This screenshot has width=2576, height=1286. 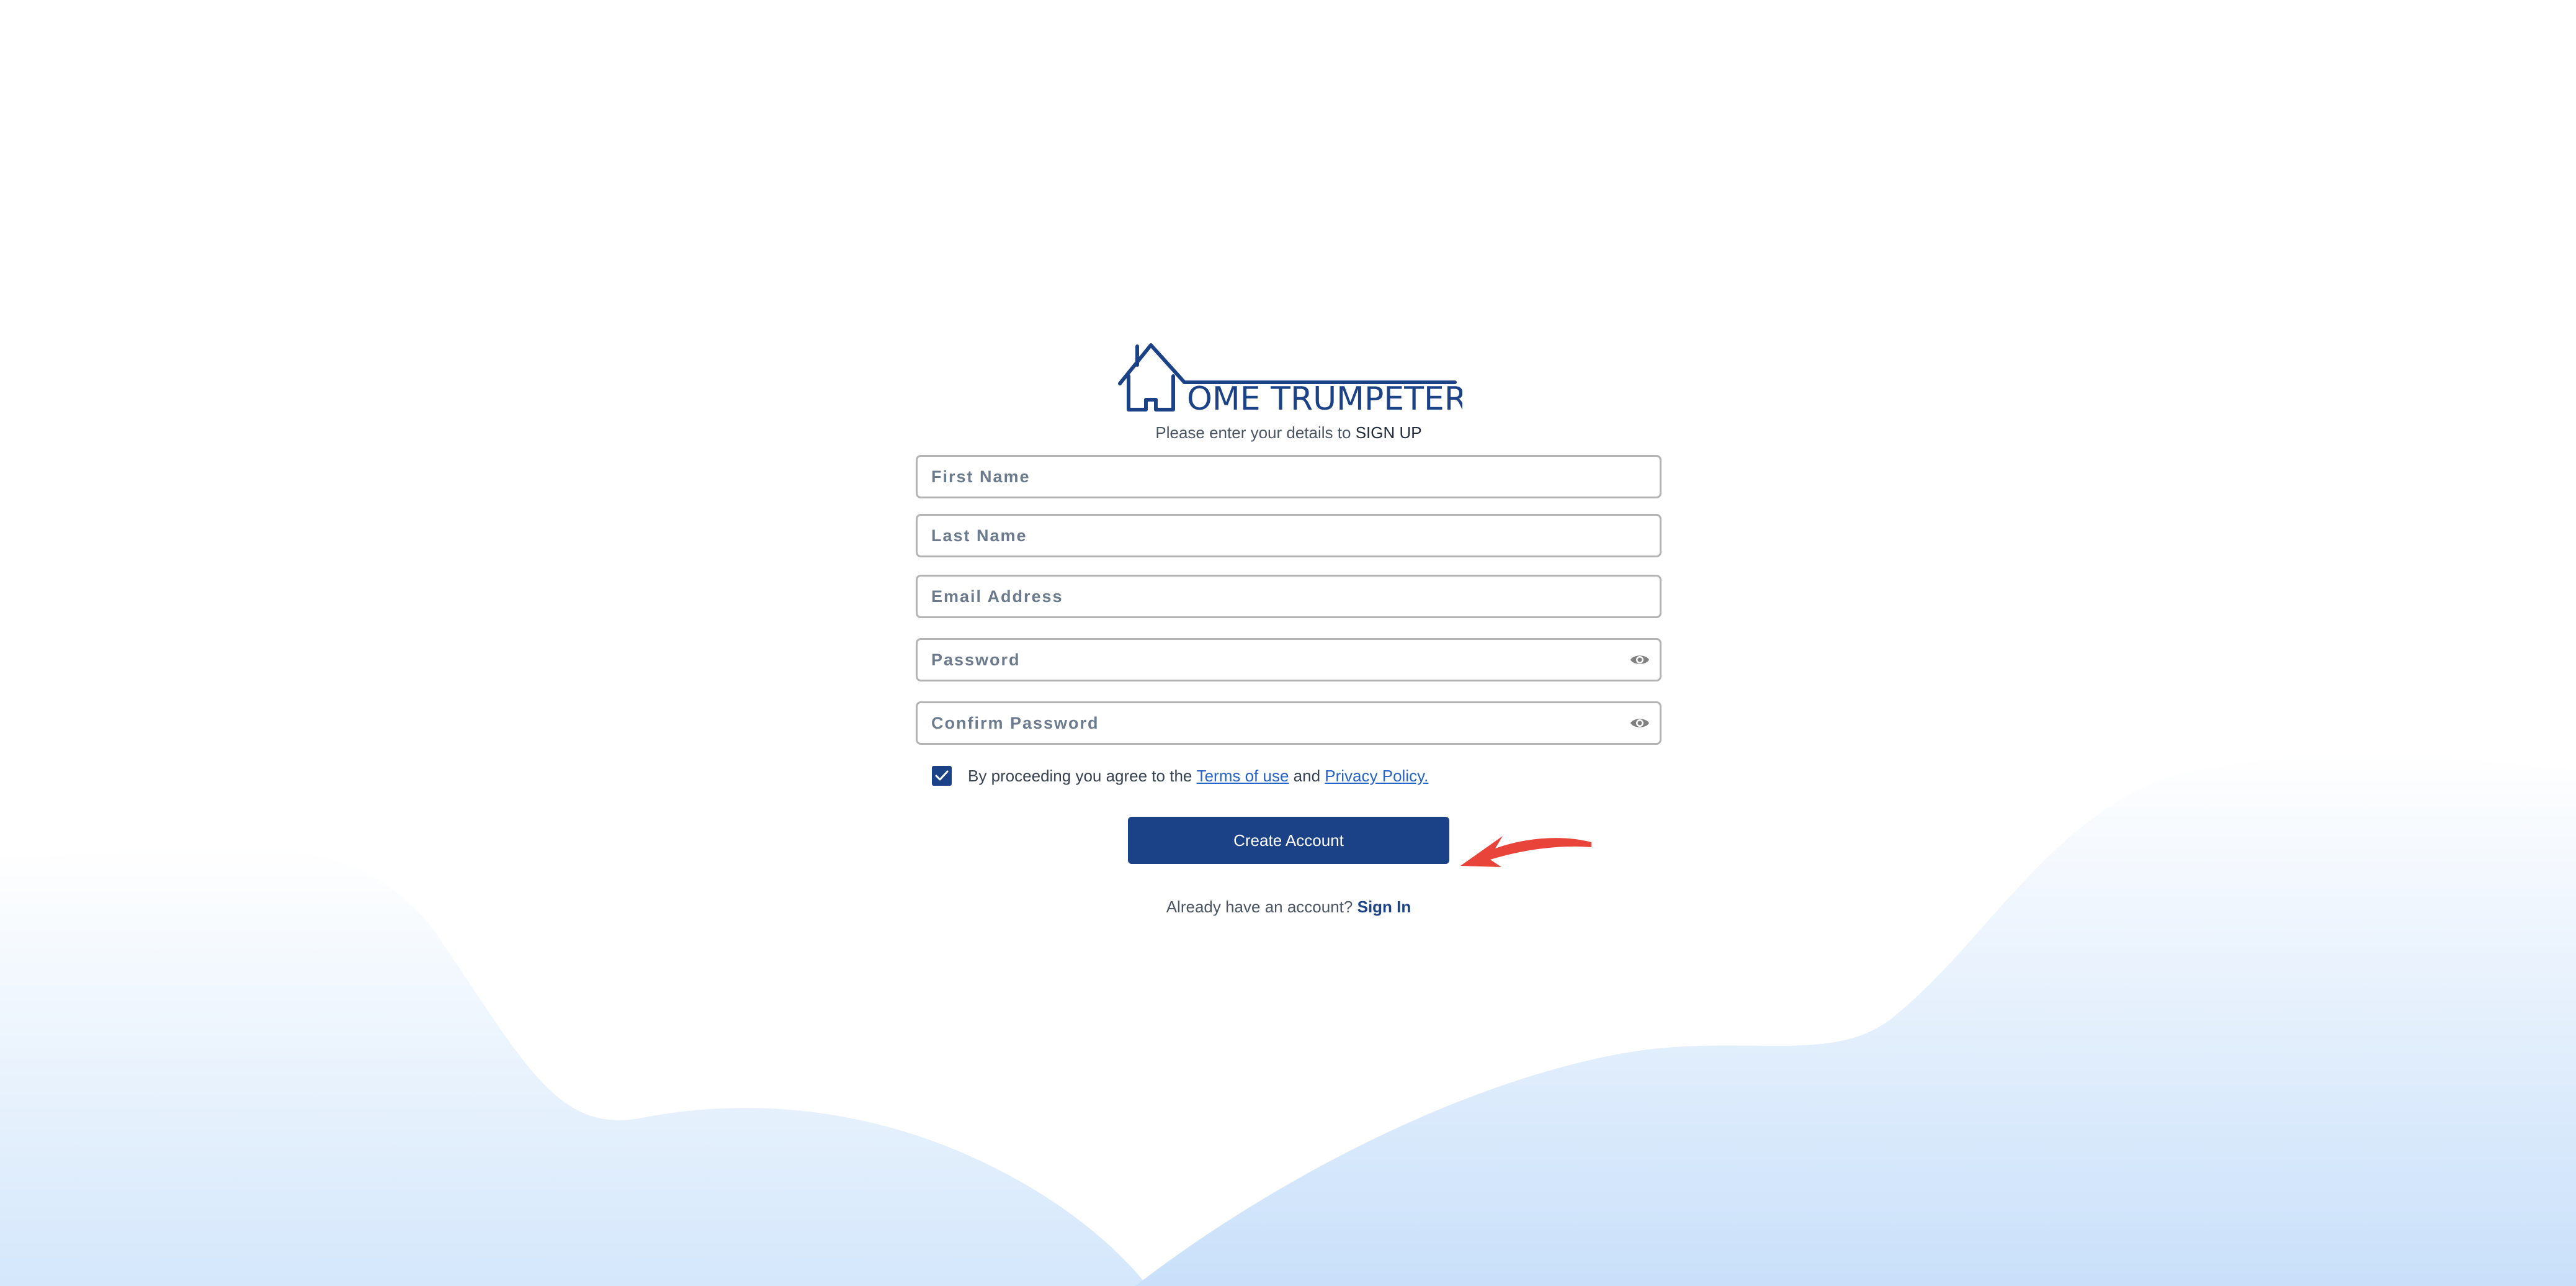 I want to click on signin-prompt: Already have an account? Sign In, so click(x=1288, y=907).